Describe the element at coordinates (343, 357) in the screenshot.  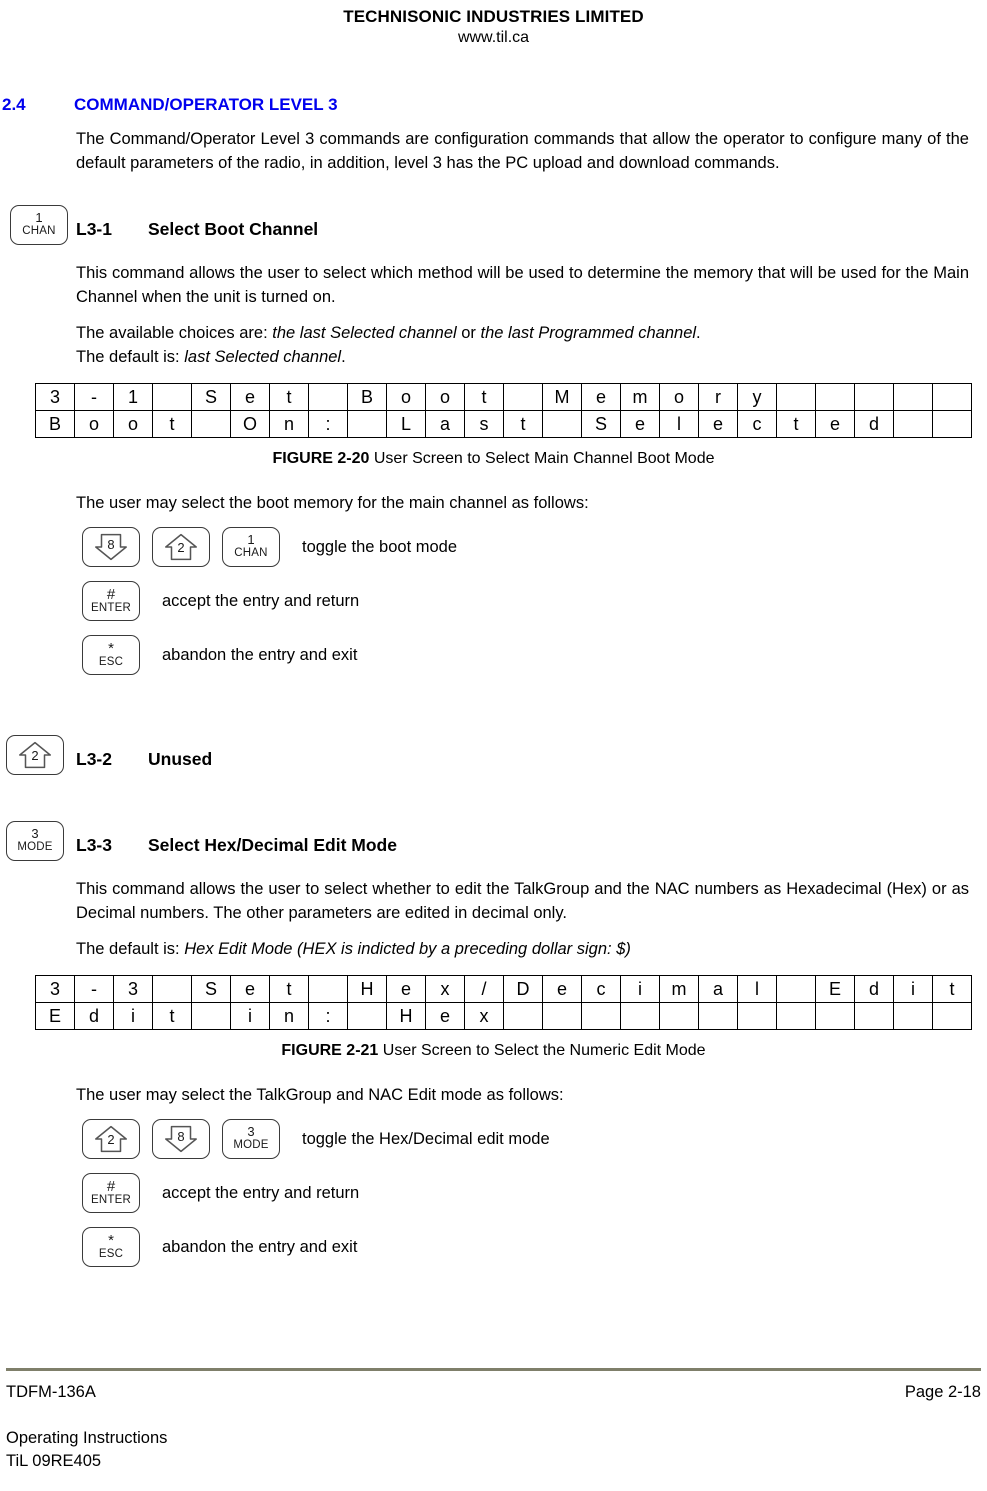
I see `default-suffix: .` at that location.